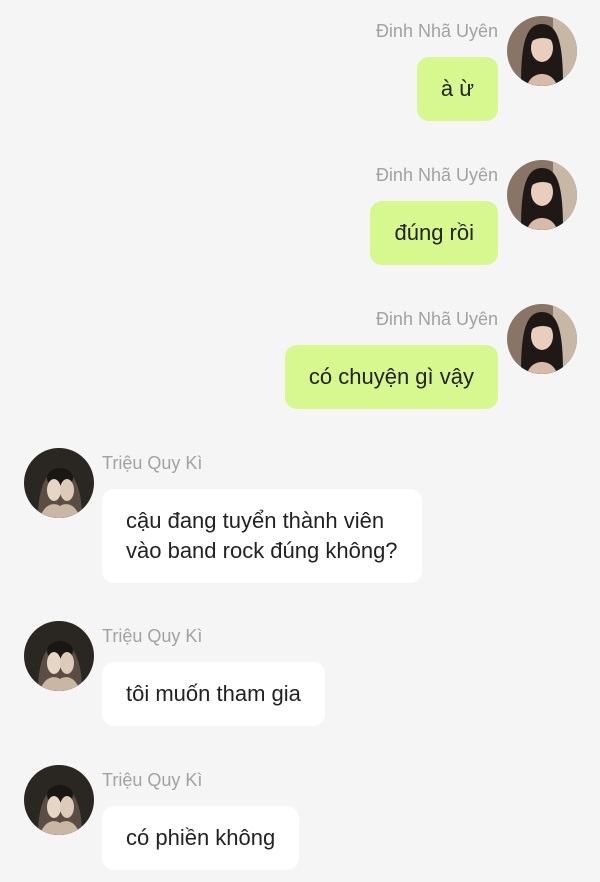 Image resolution: width=600 pixels, height=882 pixels. What do you see at coordinates (457, 89) in the screenshot?
I see `message-bubble: à ừ` at bounding box center [457, 89].